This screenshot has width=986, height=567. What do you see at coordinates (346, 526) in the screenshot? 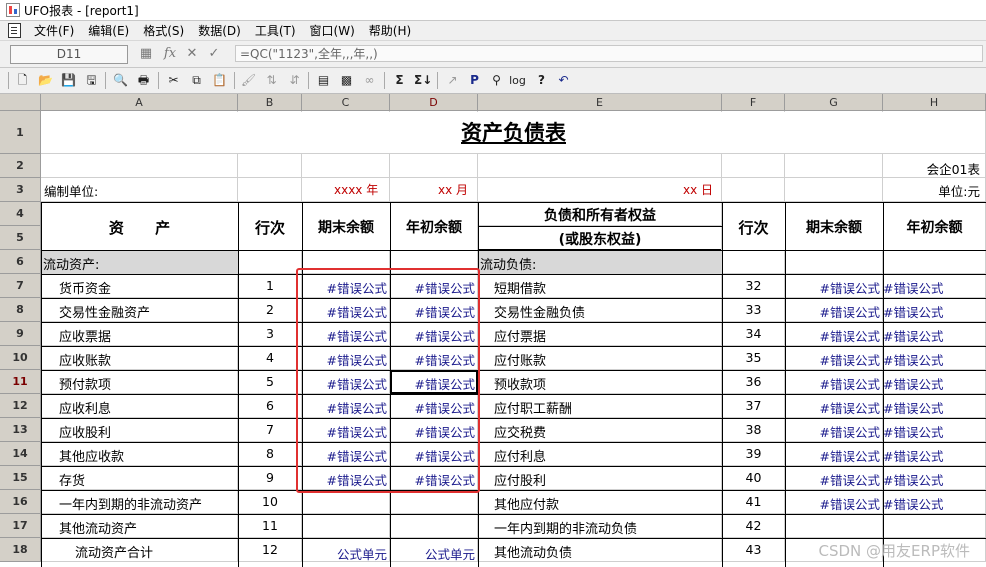
I see `cell-C17` at bounding box center [346, 526].